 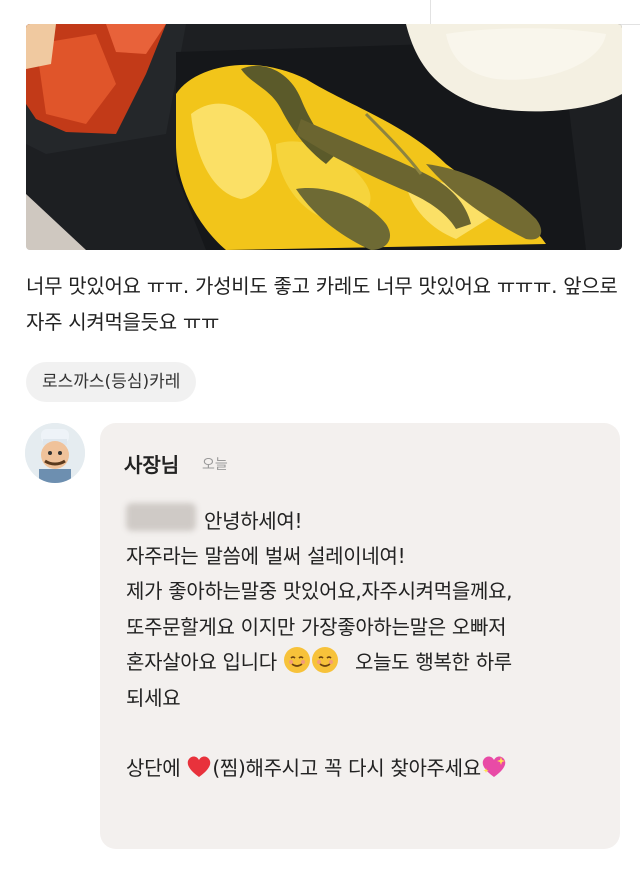 What do you see at coordinates (346, 768) in the screenshot?
I see `reply-line-text: (찜)해주시고 꼭 다시 찾아주세요` at bounding box center [346, 768].